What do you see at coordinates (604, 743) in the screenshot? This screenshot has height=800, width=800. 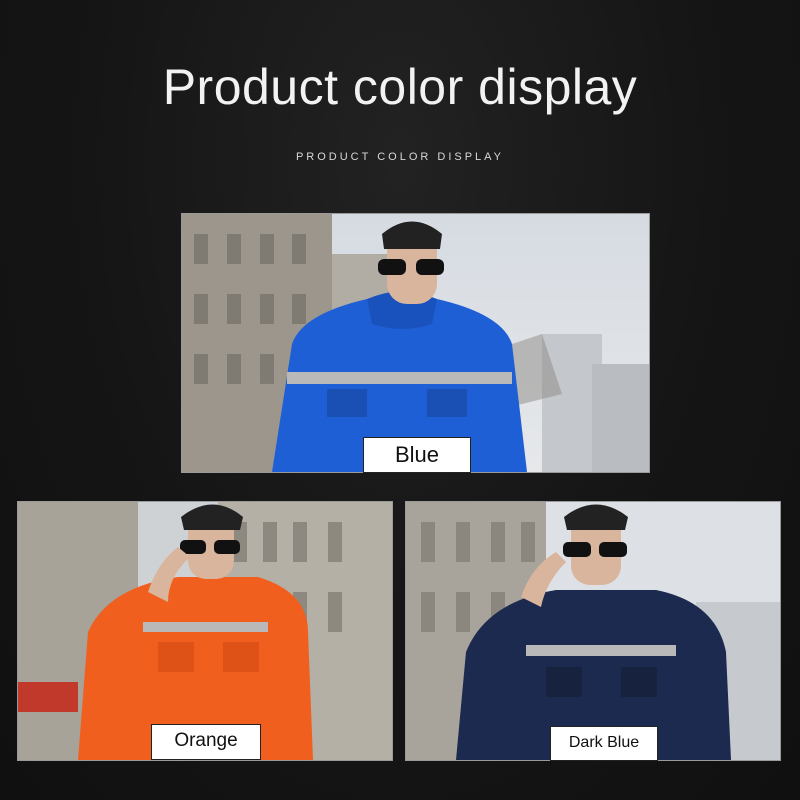 I see `variant-label-dark-blue: Dark Blue` at bounding box center [604, 743].